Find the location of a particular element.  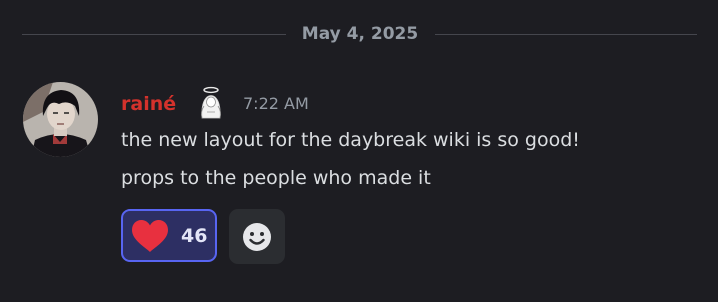

smiley-add-reaction-icon is located at coordinates (257, 237).